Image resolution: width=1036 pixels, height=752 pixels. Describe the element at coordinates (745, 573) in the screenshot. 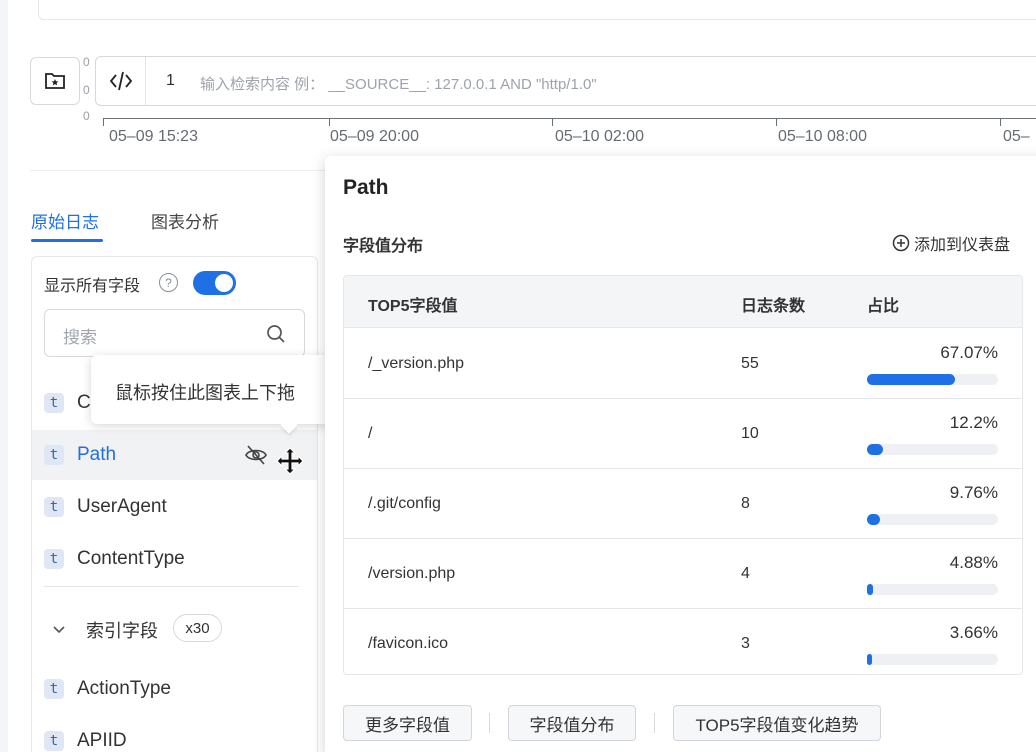

I see `log-count: 4` at that location.